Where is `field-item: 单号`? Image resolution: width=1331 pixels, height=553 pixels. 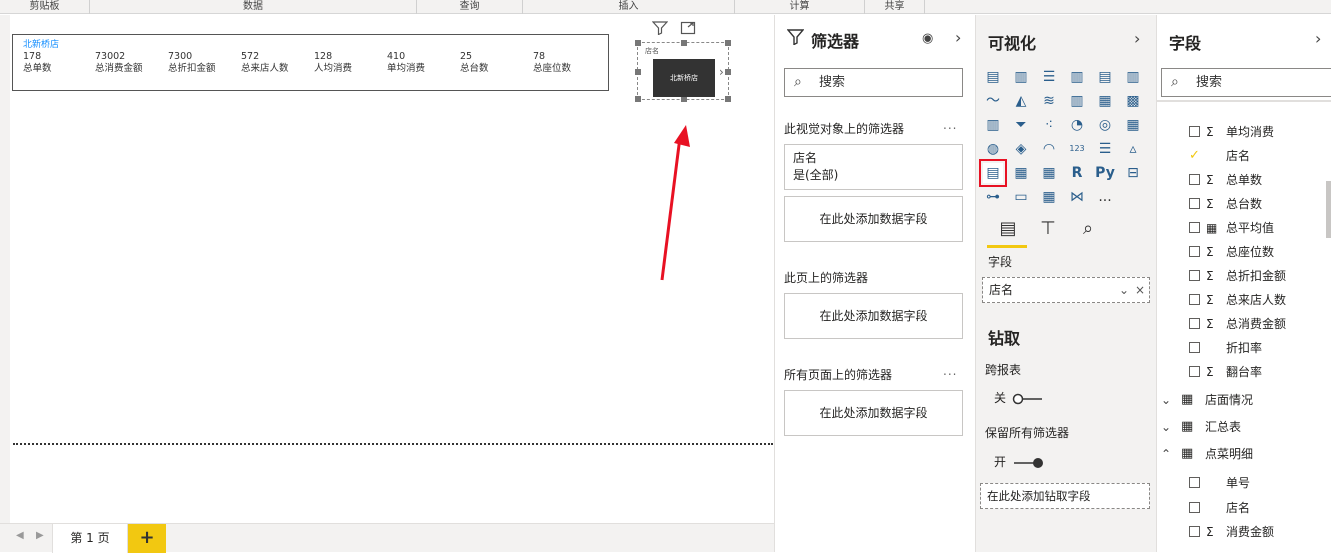 field-item: 单号 is located at coordinates (1242, 483).